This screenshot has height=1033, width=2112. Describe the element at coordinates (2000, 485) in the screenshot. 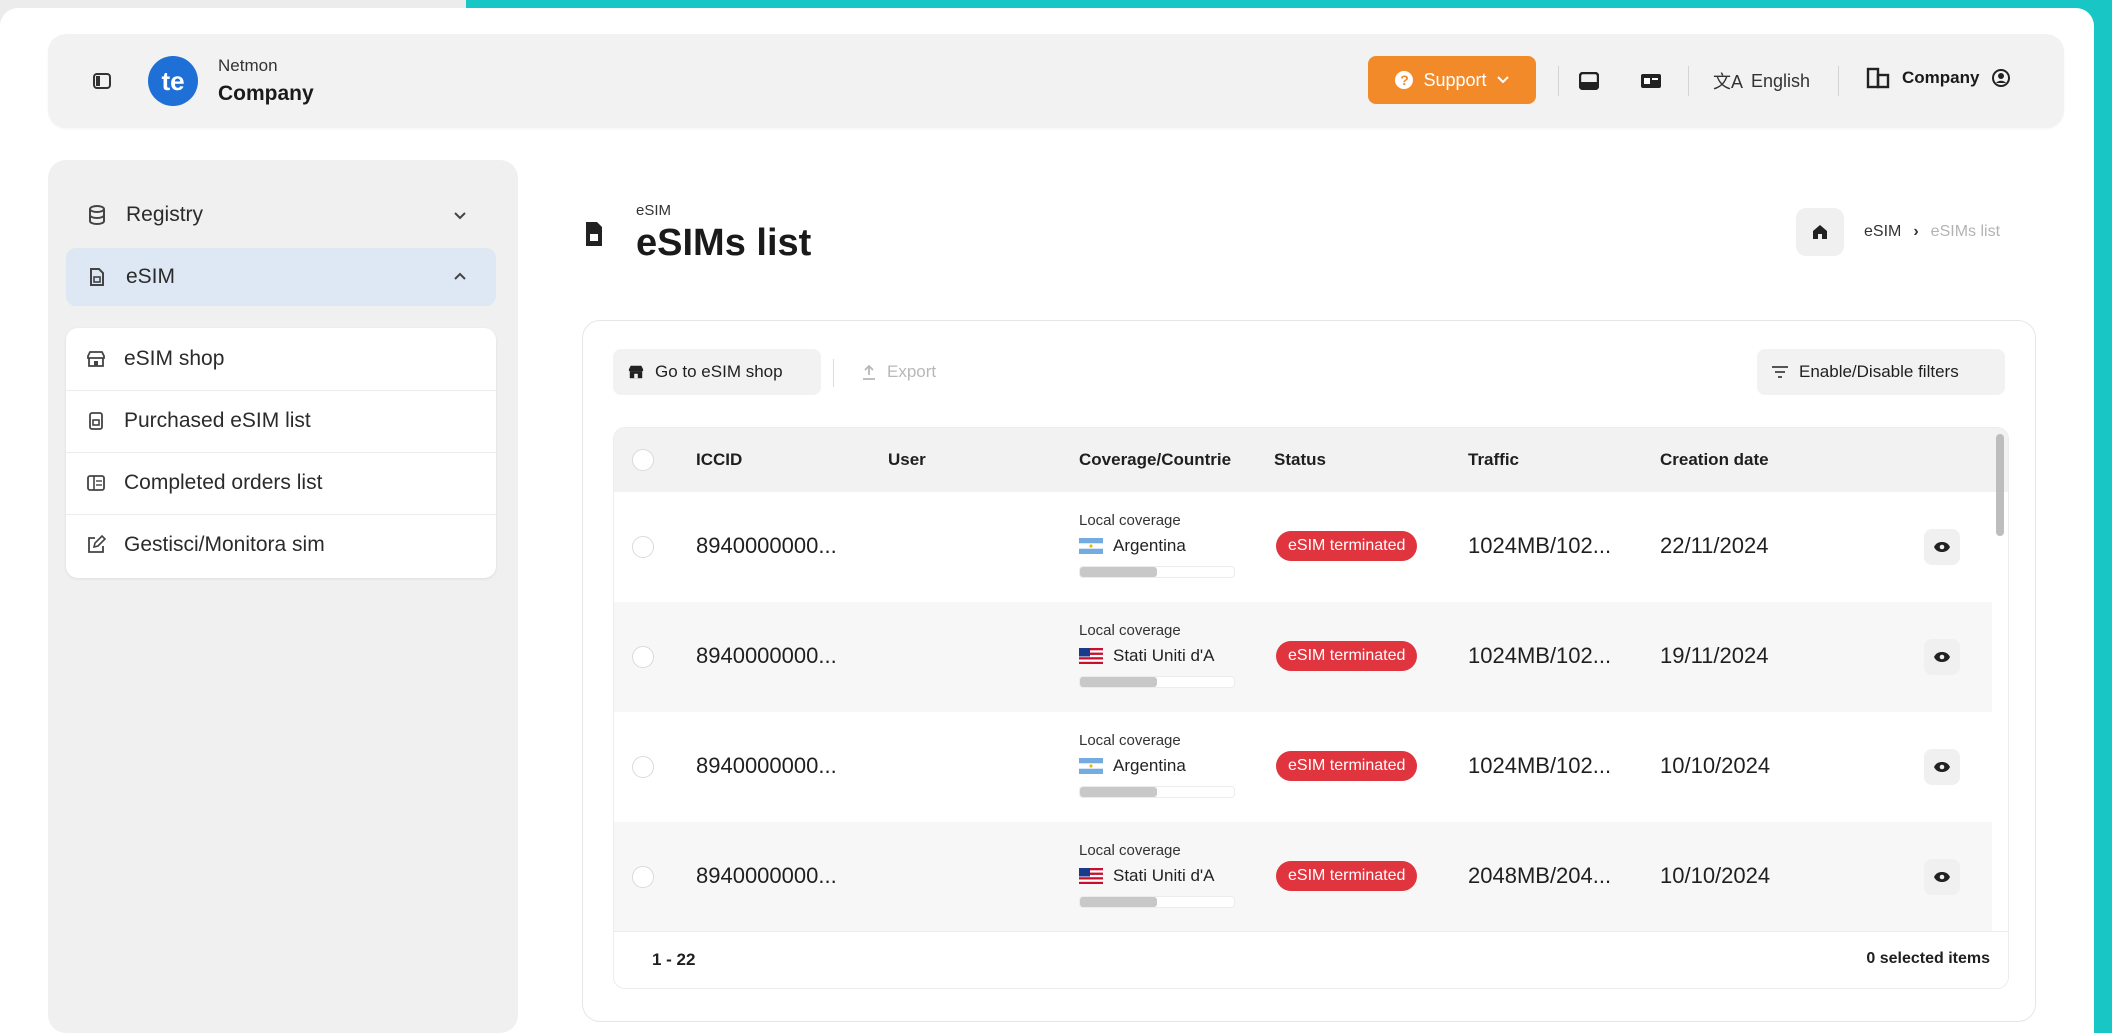

I see `table-scrollbar` at that location.